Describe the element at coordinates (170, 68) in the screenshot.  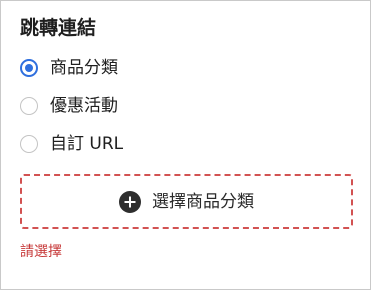
I see `radio-option-product-category: 商品分類` at that location.